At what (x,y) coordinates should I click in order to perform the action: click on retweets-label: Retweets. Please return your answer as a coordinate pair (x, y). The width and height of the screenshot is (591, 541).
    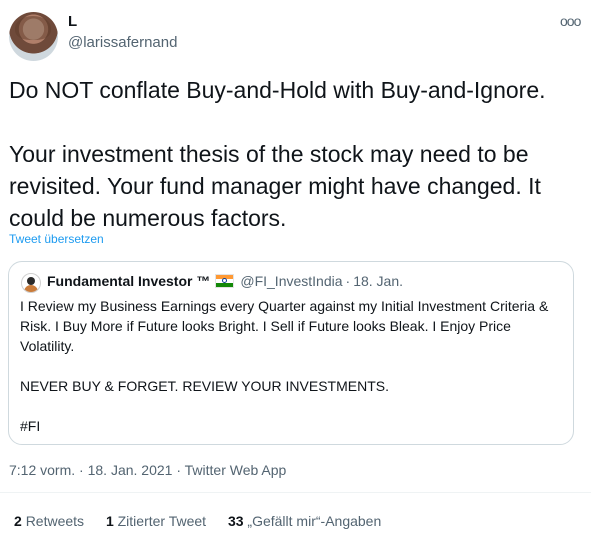
    Looking at the image, I should click on (55, 521).